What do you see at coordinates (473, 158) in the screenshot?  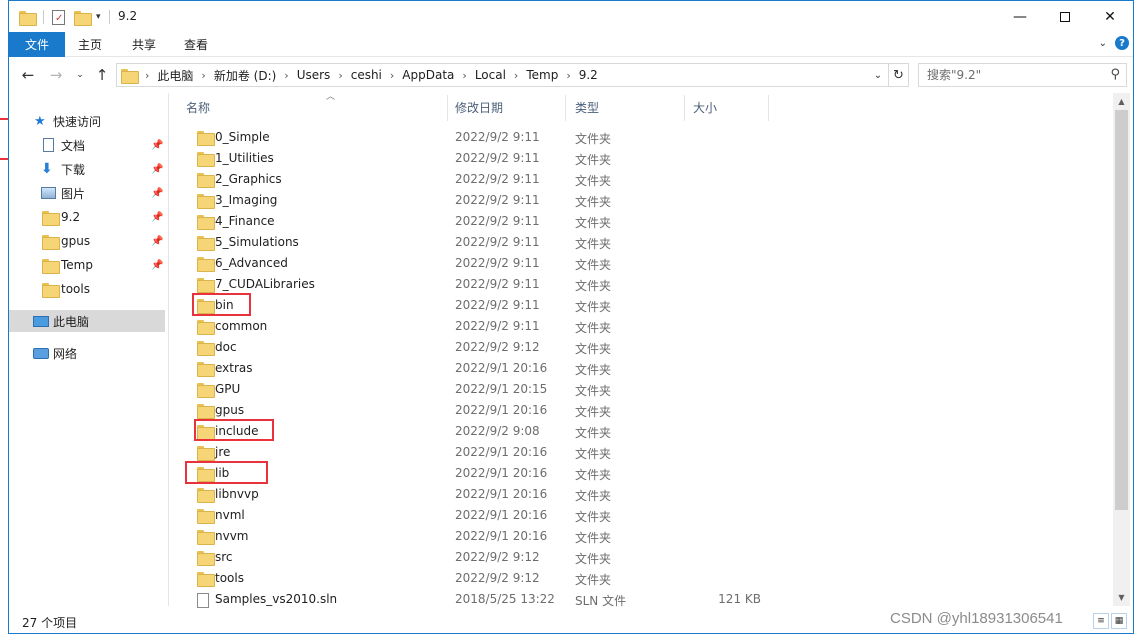 I see `list-item: 1_Utilities 2022/9/2 9:11 文件夹` at bounding box center [473, 158].